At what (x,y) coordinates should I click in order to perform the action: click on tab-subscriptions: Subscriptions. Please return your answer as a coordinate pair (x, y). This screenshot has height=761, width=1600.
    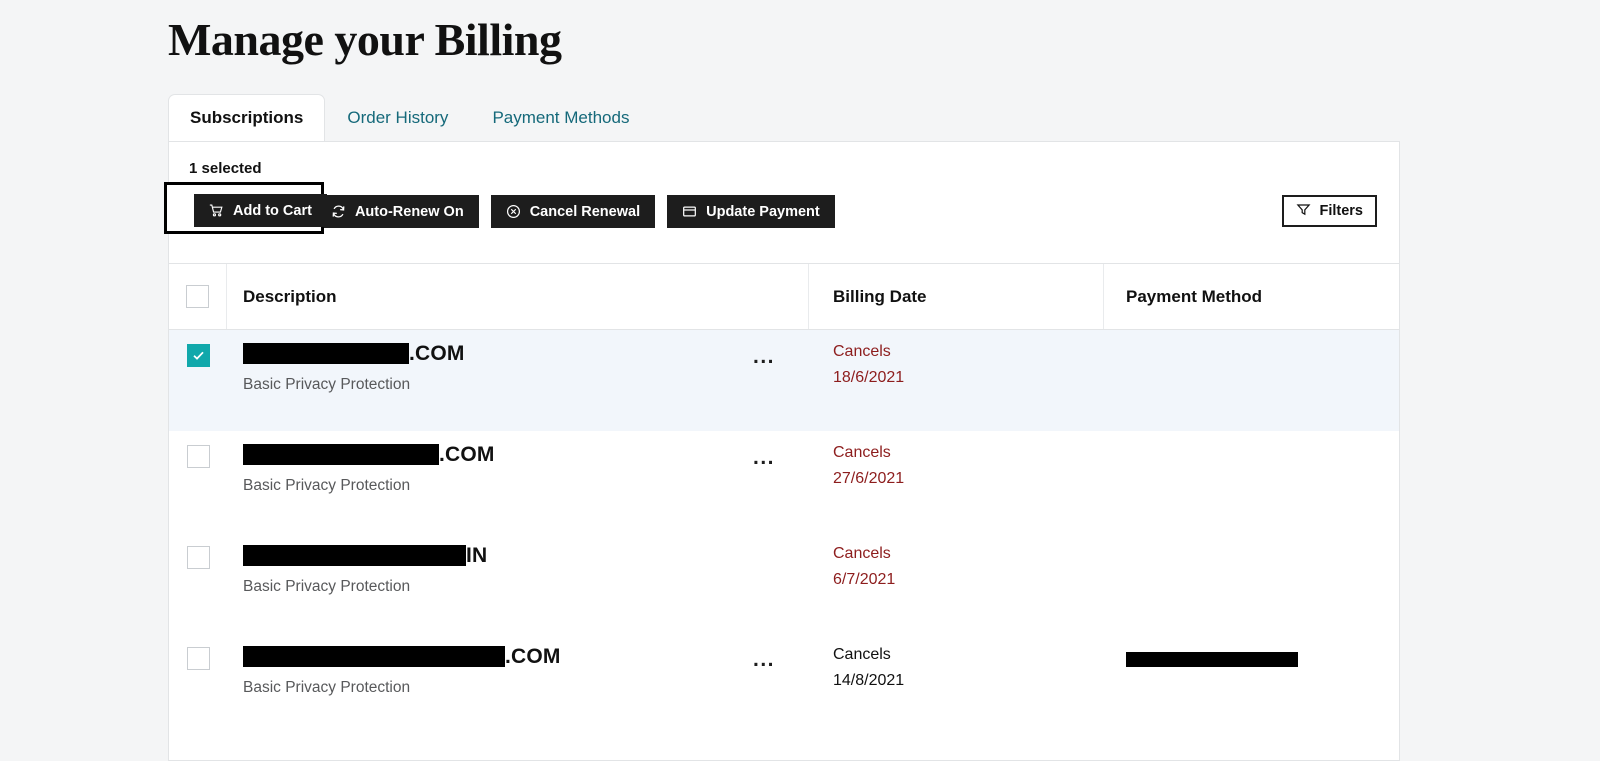
    Looking at the image, I should click on (247, 118).